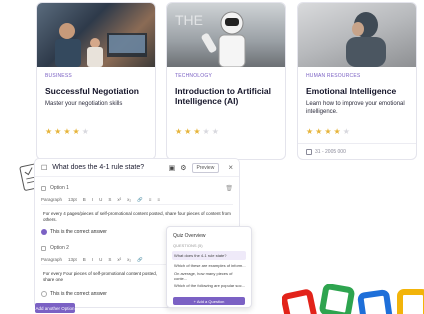 This screenshot has width=424, height=314. Describe the element at coordinates (44, 168) in the screenshot. I see `question-icon: ☐` at that location.